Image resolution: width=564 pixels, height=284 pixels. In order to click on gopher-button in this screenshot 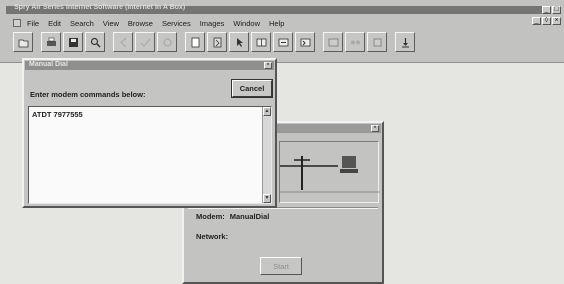, I will do `click(283, 42)`.